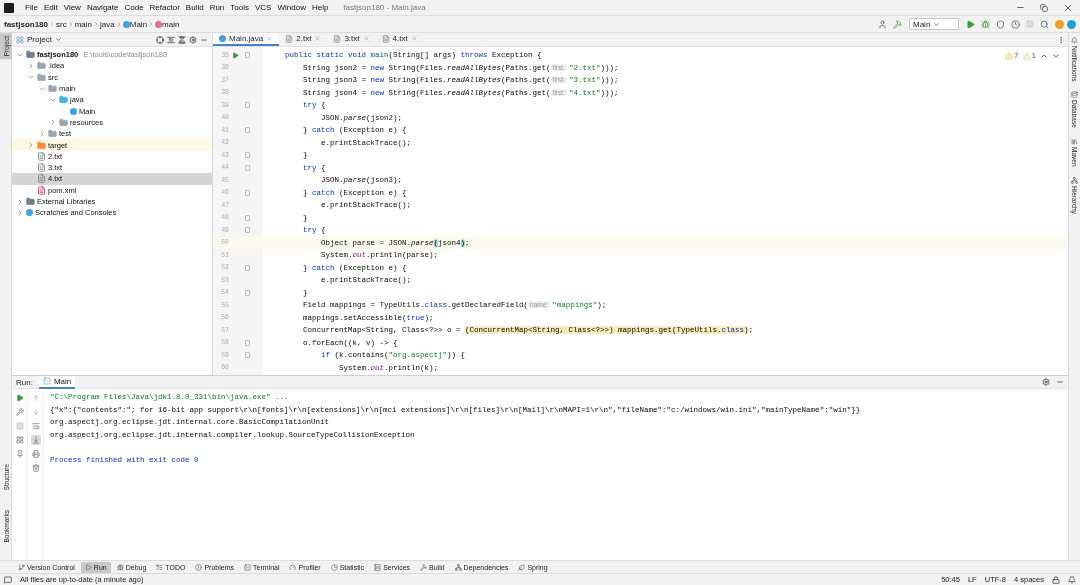 Image resolution: width=1080 pixels, height=585 pixels. What do you see at coordinates (217, 7) in the screenshot?
I see `menu-item: Run` at bounding box center [217, 7].